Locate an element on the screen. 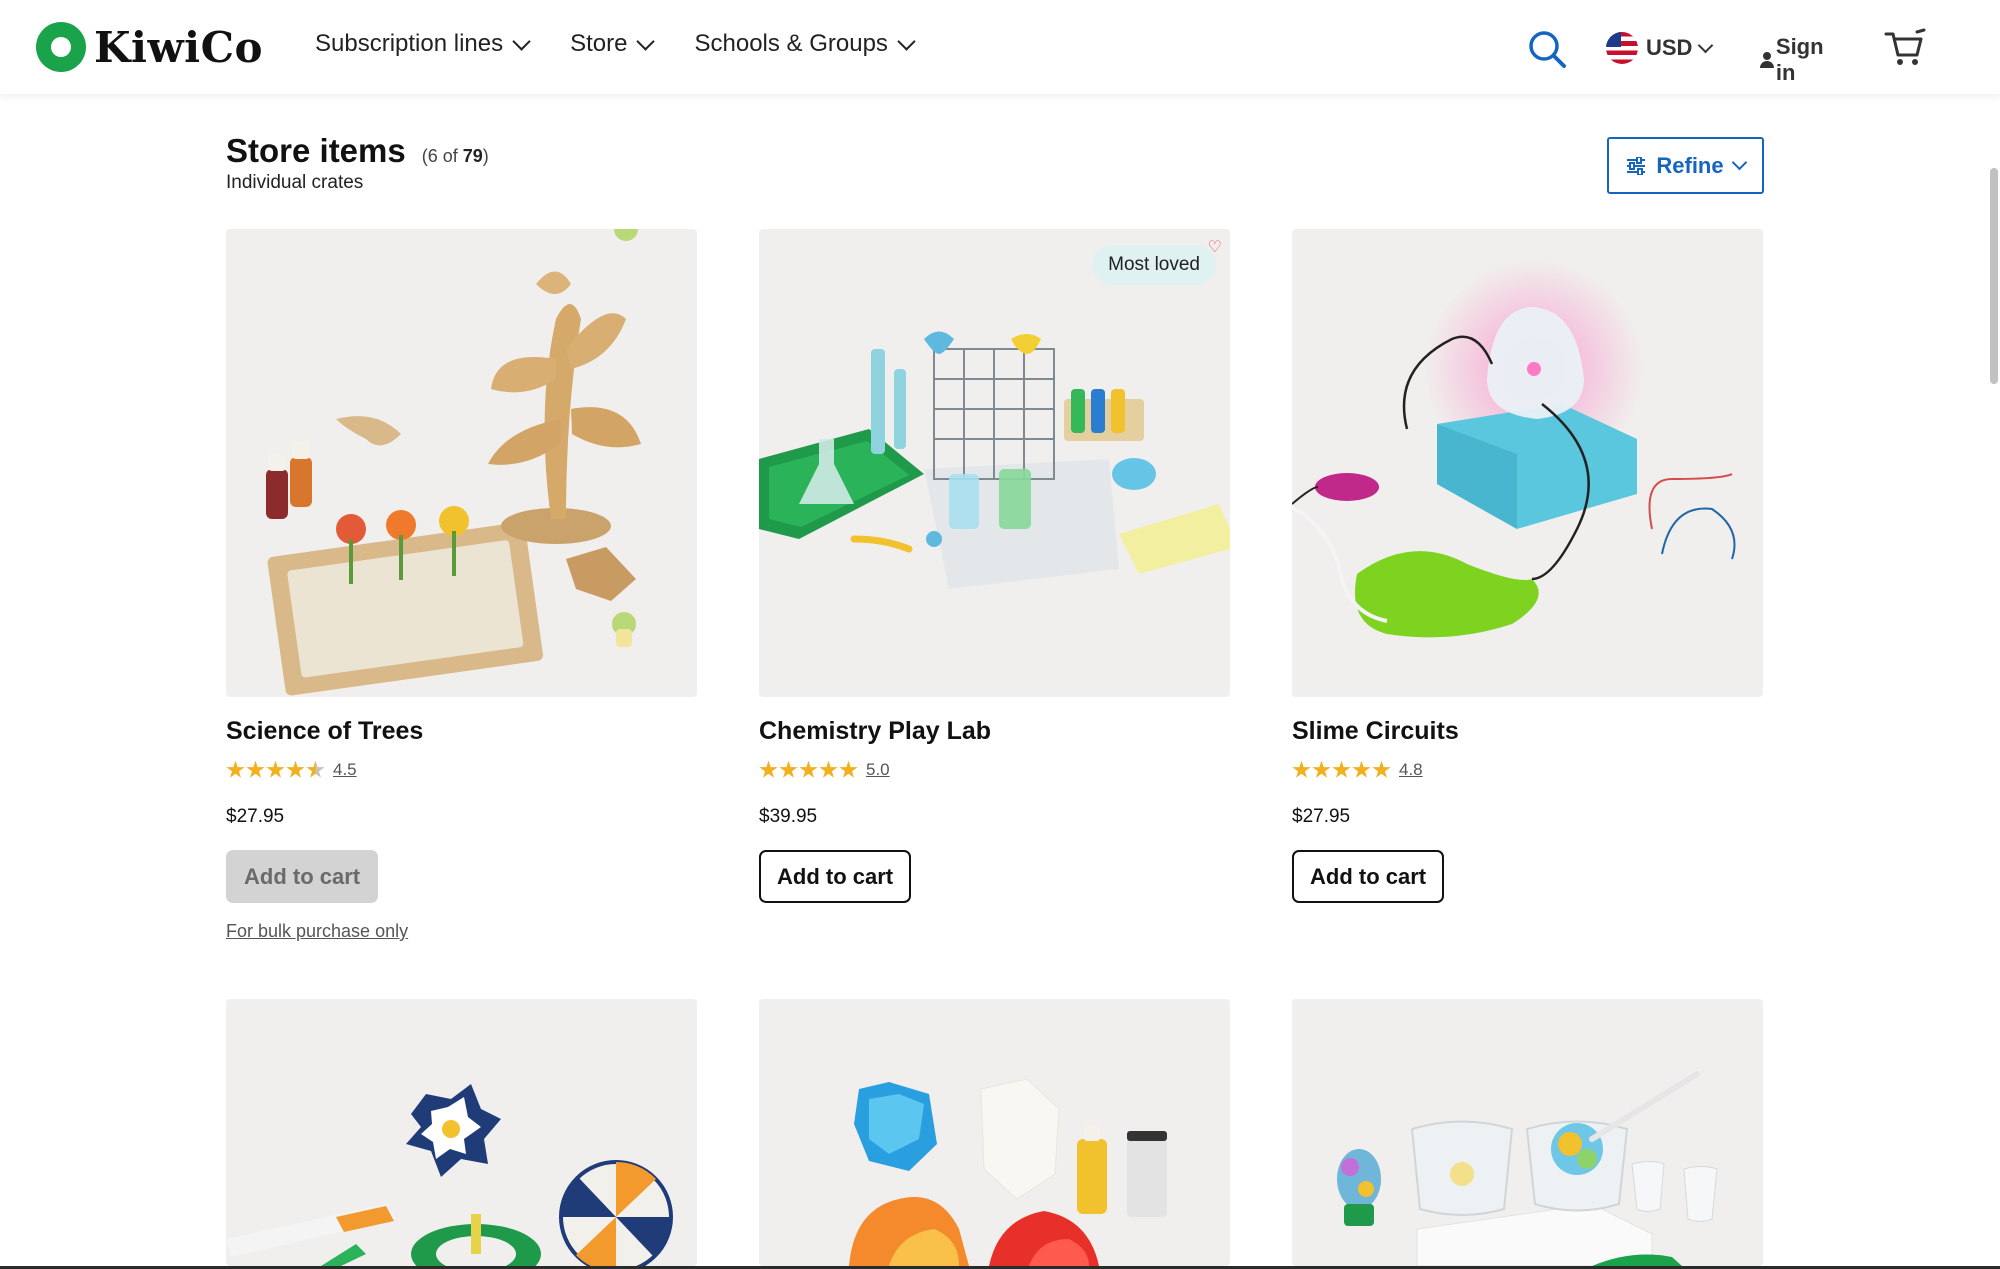 This screenshot has width=2000, height=1269. sign-in-link: Sign in is located at coordinates (1794, 60).